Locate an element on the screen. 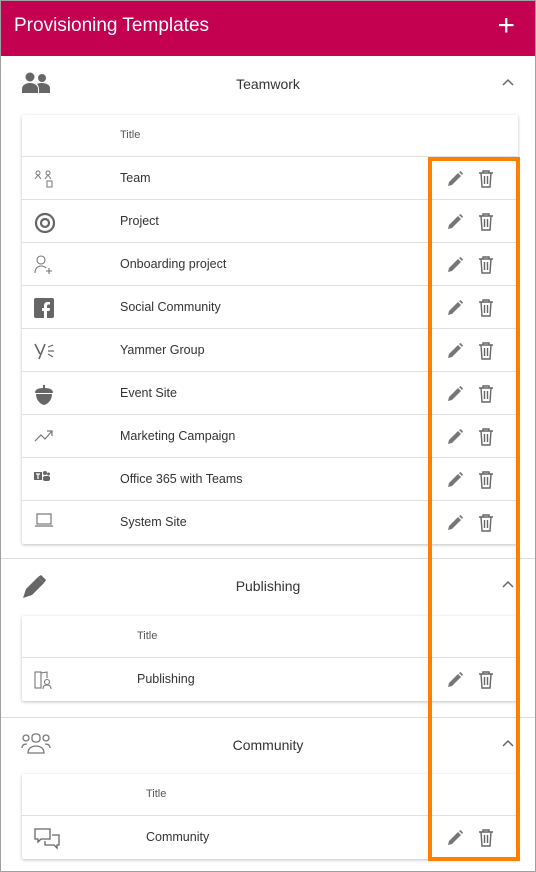  chat-icon is located at coordinates (47, 839).